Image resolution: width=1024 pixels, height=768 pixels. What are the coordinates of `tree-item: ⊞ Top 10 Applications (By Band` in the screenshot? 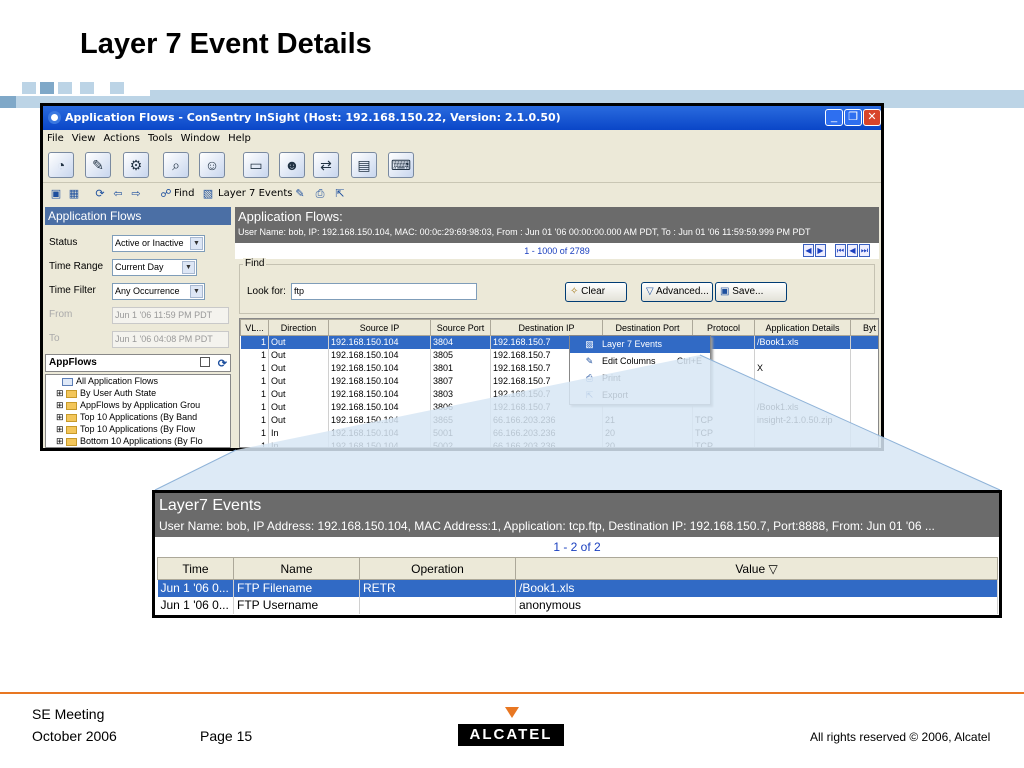 It's located at (138, 417).